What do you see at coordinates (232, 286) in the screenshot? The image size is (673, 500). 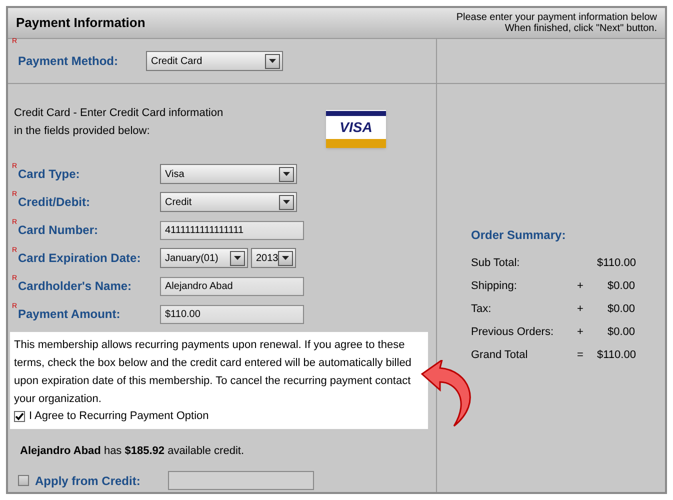 I see `input-field: Alejandro Abad` at bounding box center [232, 286].